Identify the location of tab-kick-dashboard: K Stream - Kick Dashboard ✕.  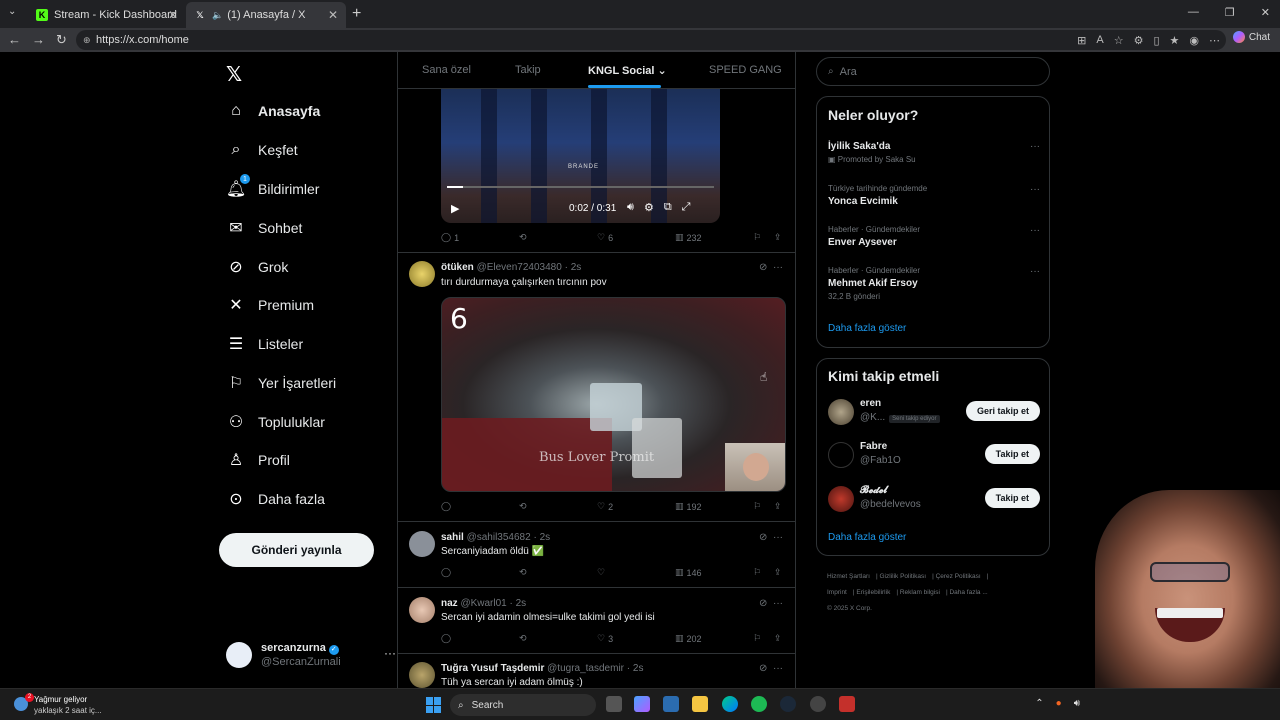
(107, 15).